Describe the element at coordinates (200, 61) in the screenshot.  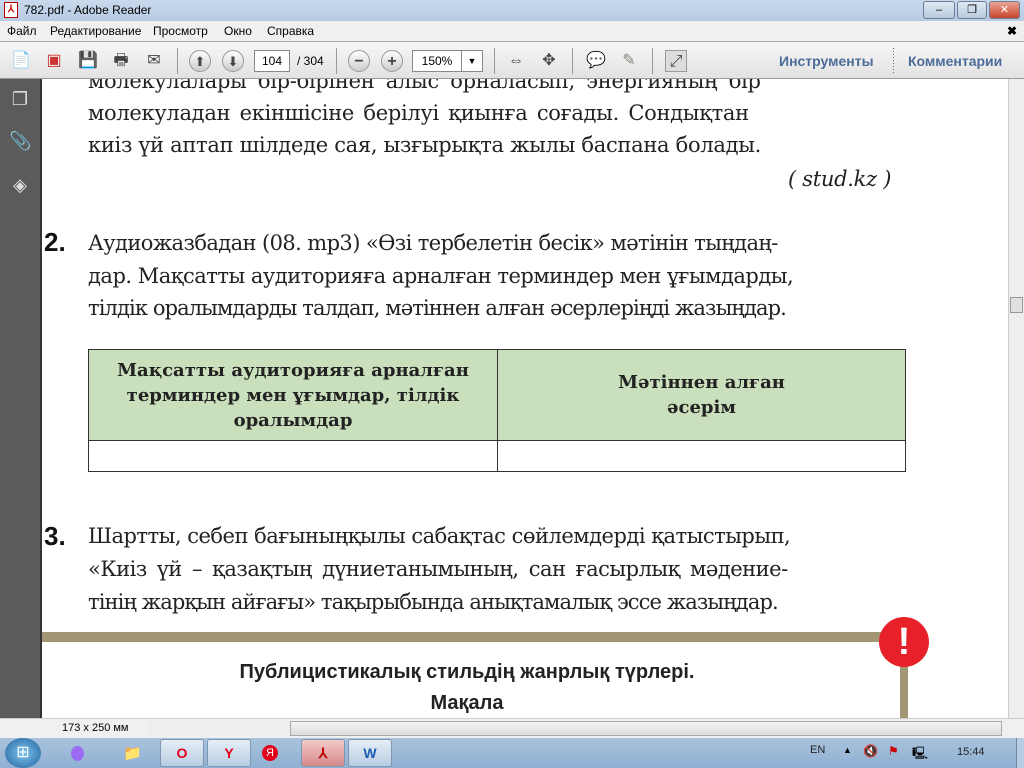
I see `prev-page-icon: ⬆` at that location.